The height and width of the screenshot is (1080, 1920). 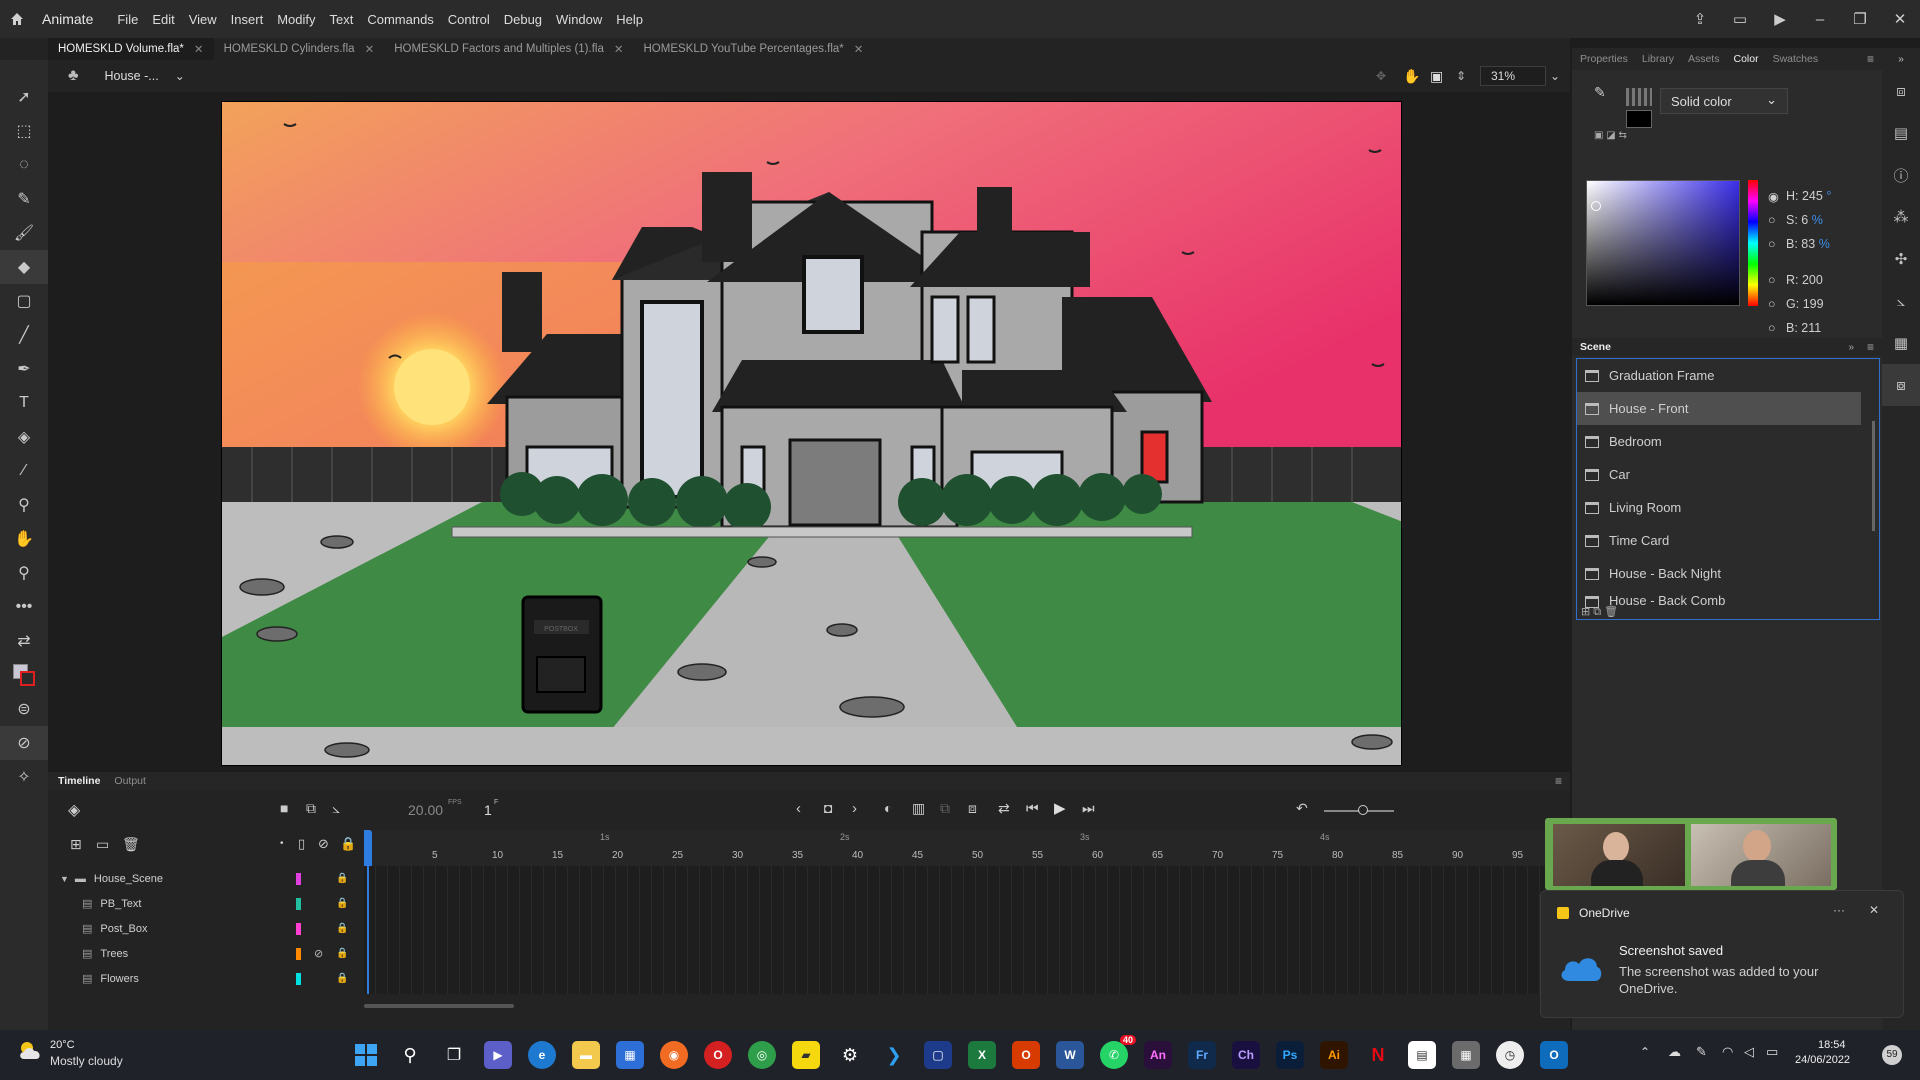 What do you see at coordinates (1510, 1055) in the screenshot?
I see `clock-app-icon: ◷` at bounding box center [1510, 1055].